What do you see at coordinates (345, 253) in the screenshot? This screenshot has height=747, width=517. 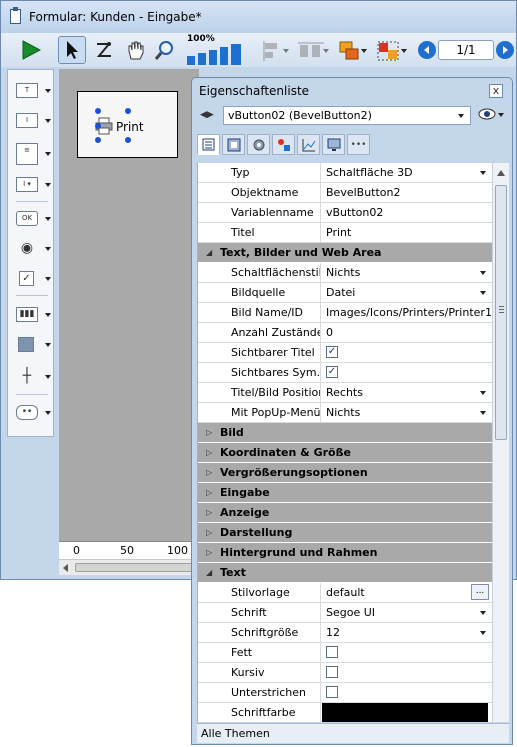 I see `category-header: ◢ Text, Bilder und Web Area` at bounding box center [345, 253].